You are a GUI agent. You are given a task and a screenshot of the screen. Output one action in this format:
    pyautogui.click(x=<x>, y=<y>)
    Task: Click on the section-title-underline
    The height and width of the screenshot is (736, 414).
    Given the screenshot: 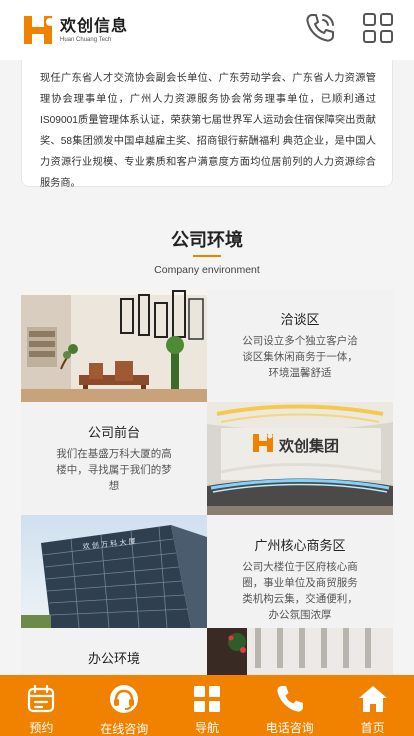 What is the action you would take?
    pyautogui.click(x=207, y=256)
    